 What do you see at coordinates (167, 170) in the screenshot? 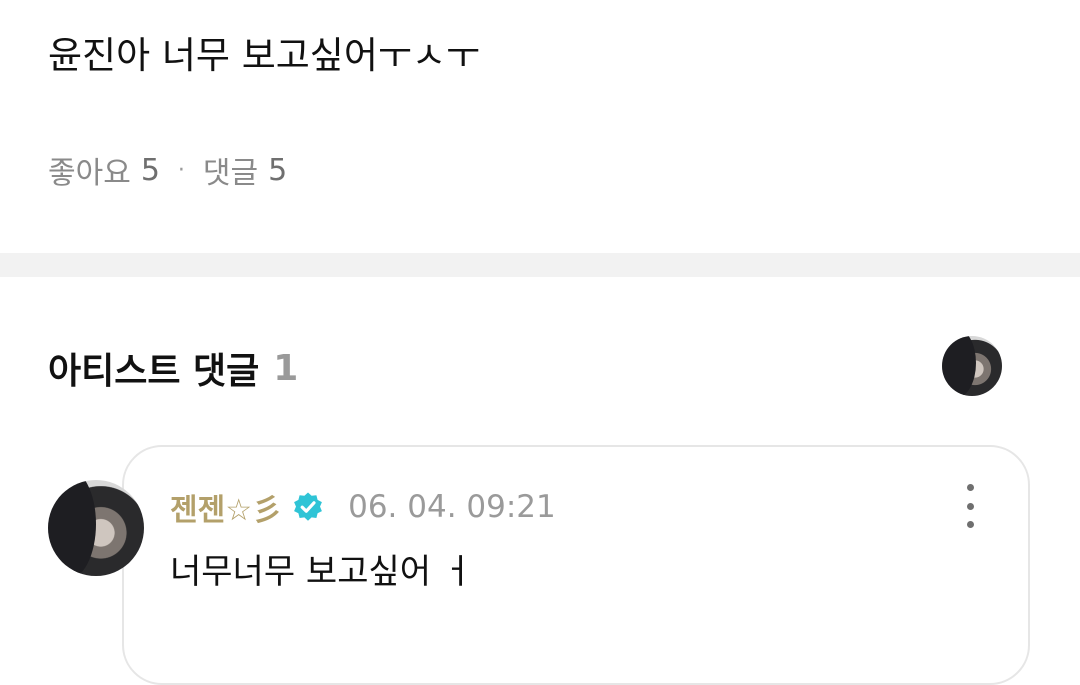
I see `post-stats: 좋아요 5 · 댓글 5` at bounding box center [167, 170].